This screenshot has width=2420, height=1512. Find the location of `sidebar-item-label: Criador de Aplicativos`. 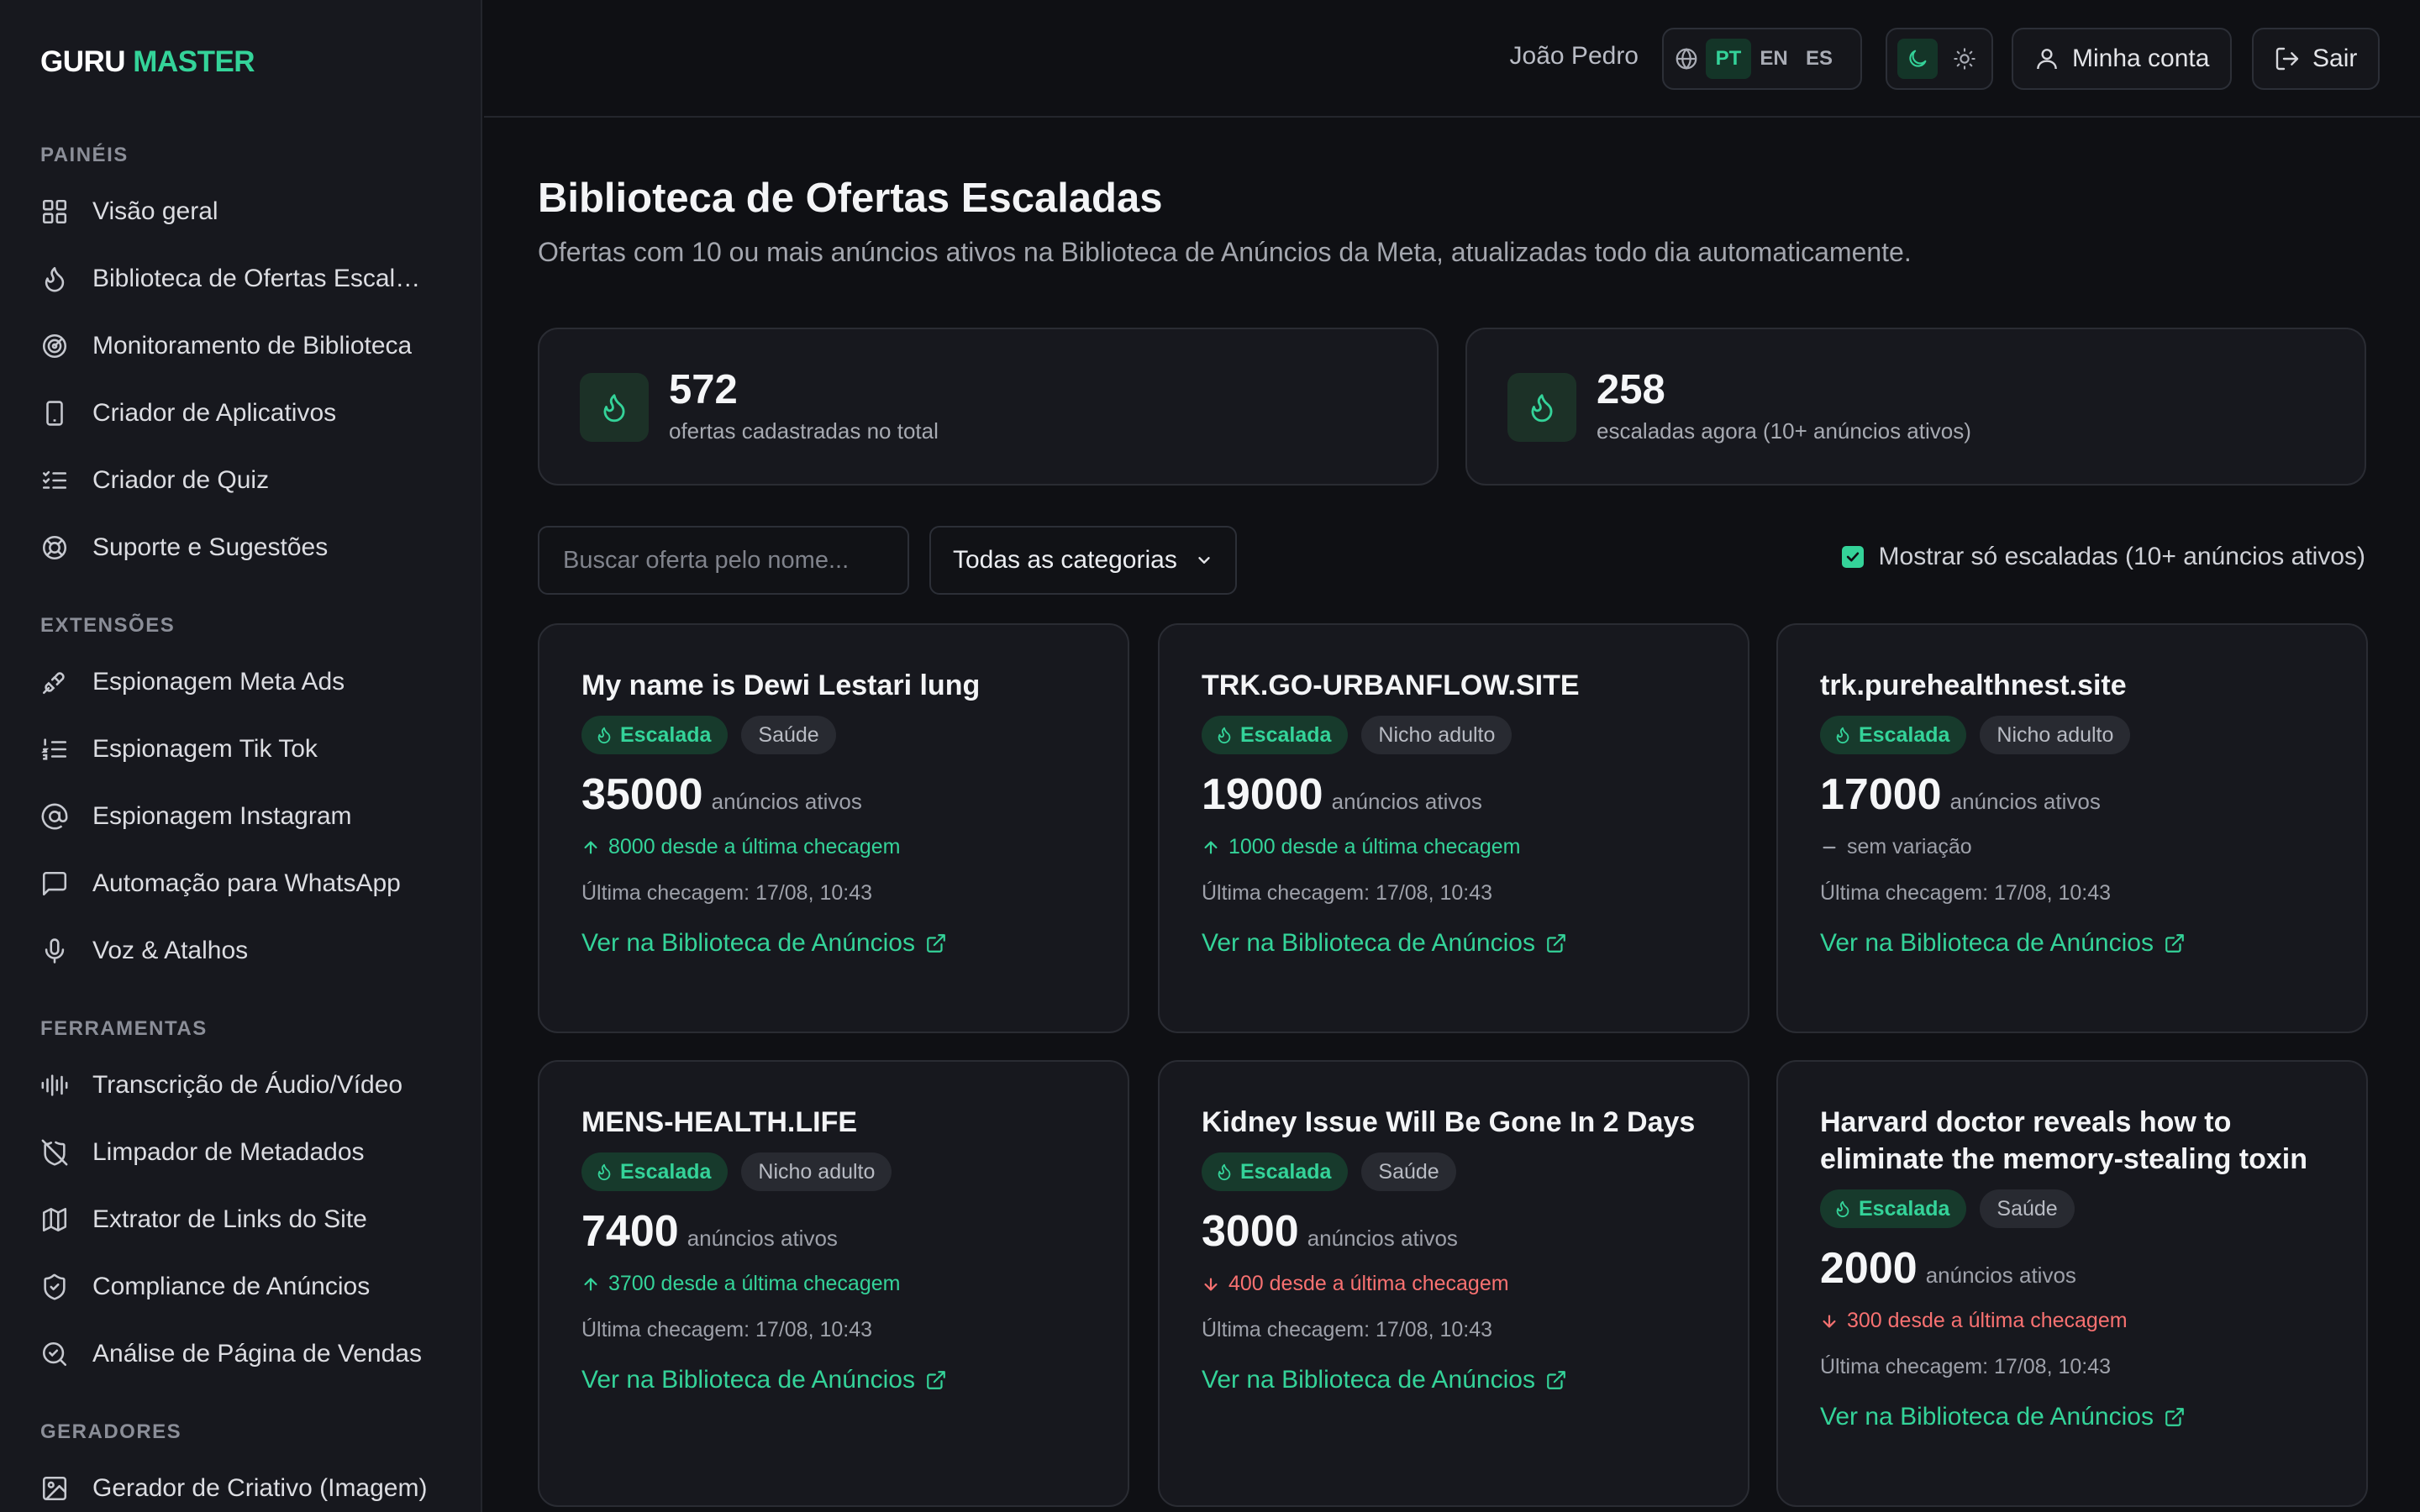

sidebar-item-label: Criador de Aplicativos is located at coordinates (214, 413).